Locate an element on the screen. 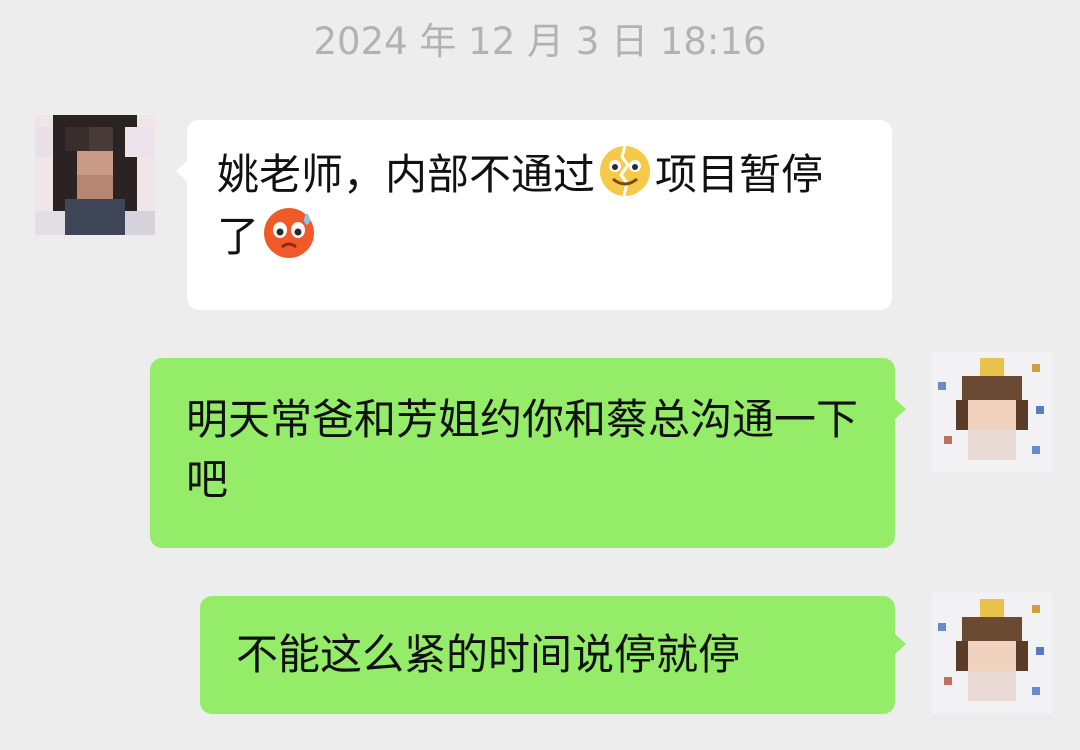 This screenshot has width=1080, height=750. outgoing-message-bubble: 不能这么紧的时间说停就停 is located at coordinates (553, 655).